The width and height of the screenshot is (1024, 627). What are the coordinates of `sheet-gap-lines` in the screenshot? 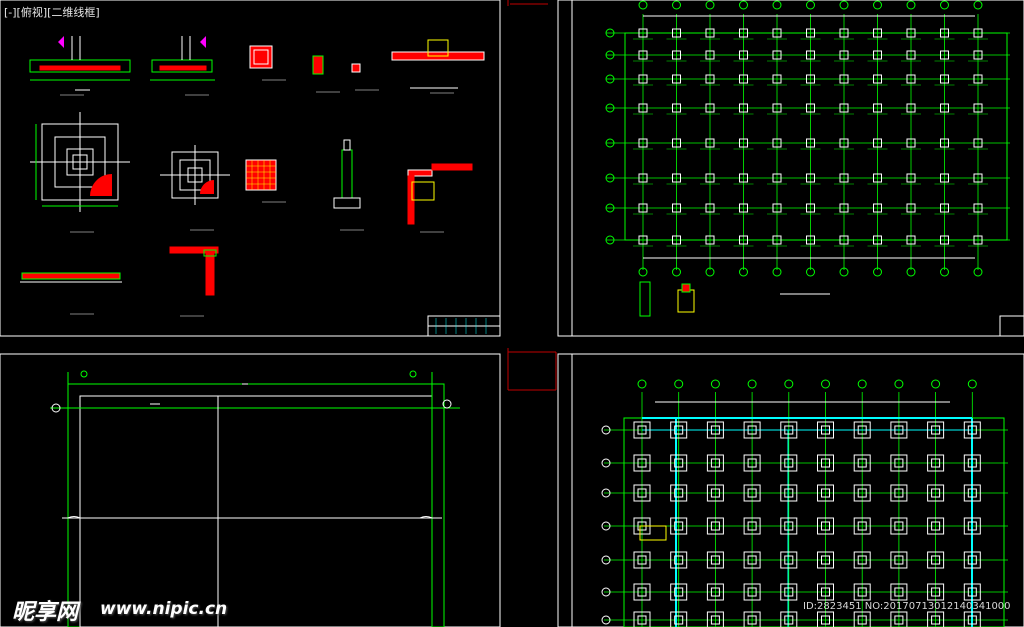 It's located at (532, 195).